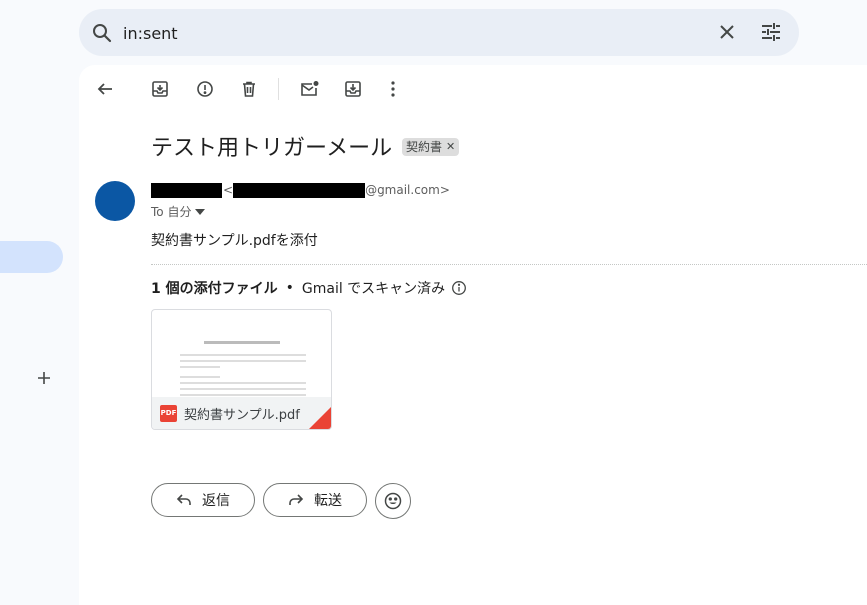 Image resolution: width=867 pixels, height=605 pixels. I want to click on forward-button: 転送, so click(315, 500).